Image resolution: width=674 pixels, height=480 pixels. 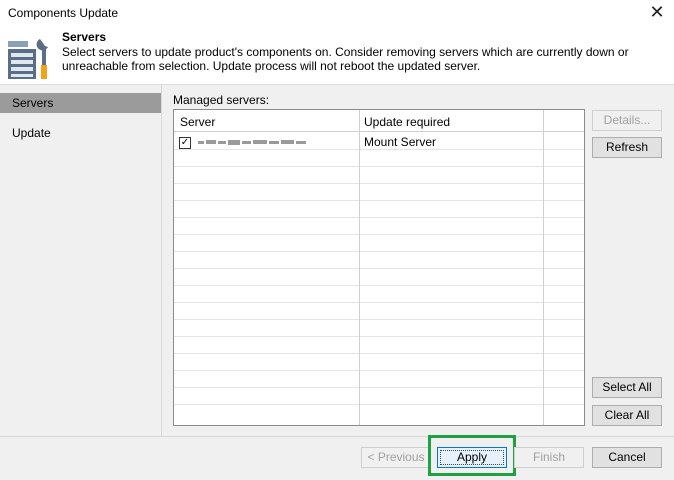 What do you see at coordinates (549, 457) in the screenshot?
I see `finish-button: Finish` at bounding box center [549, 457].